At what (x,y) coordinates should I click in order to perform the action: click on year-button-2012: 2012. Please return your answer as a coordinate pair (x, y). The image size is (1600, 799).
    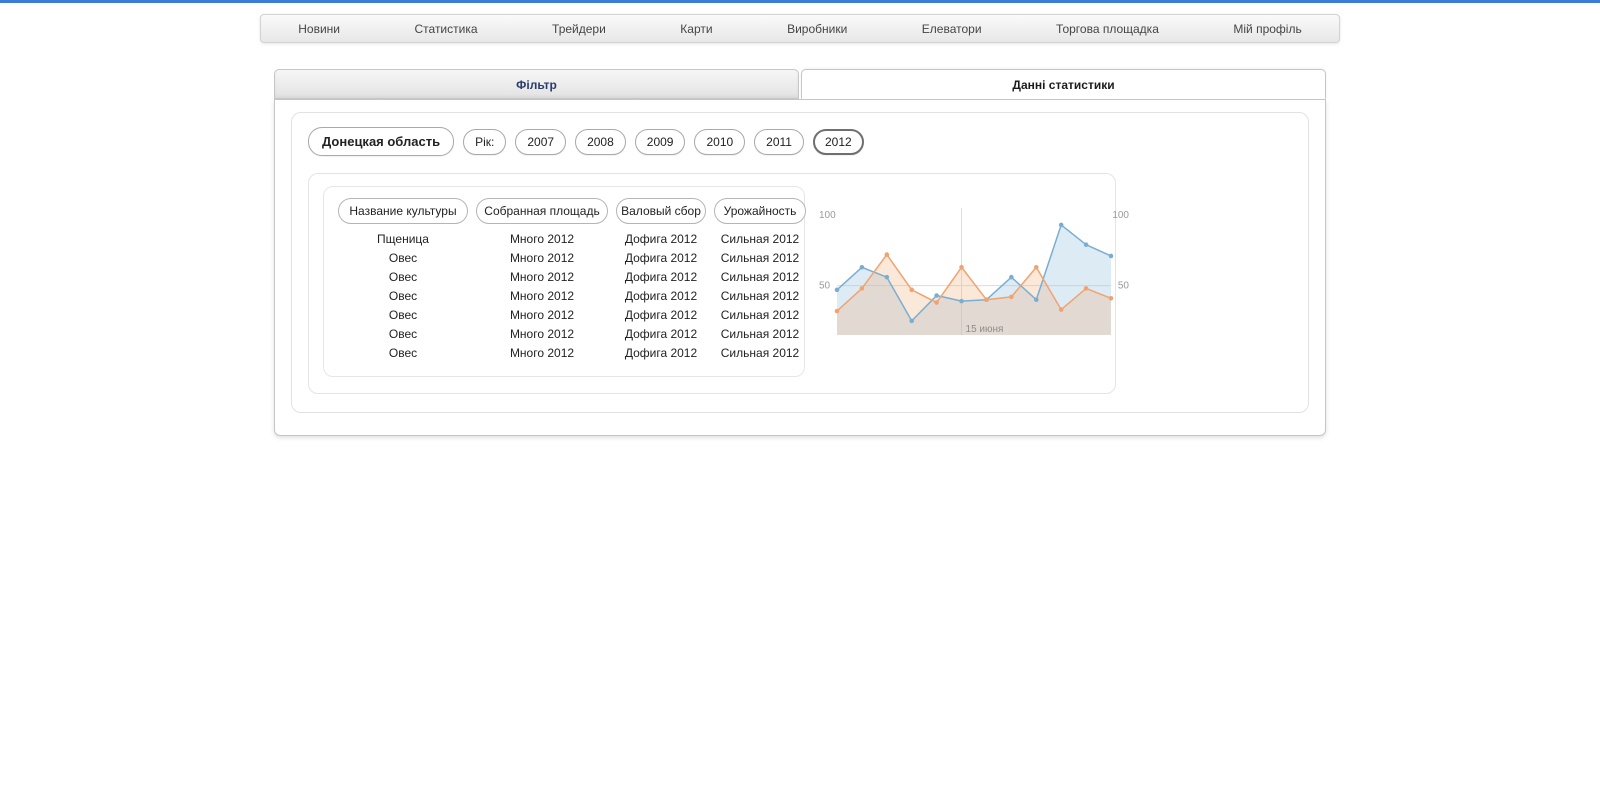
    Looking at the image, I should click on (838, 141).